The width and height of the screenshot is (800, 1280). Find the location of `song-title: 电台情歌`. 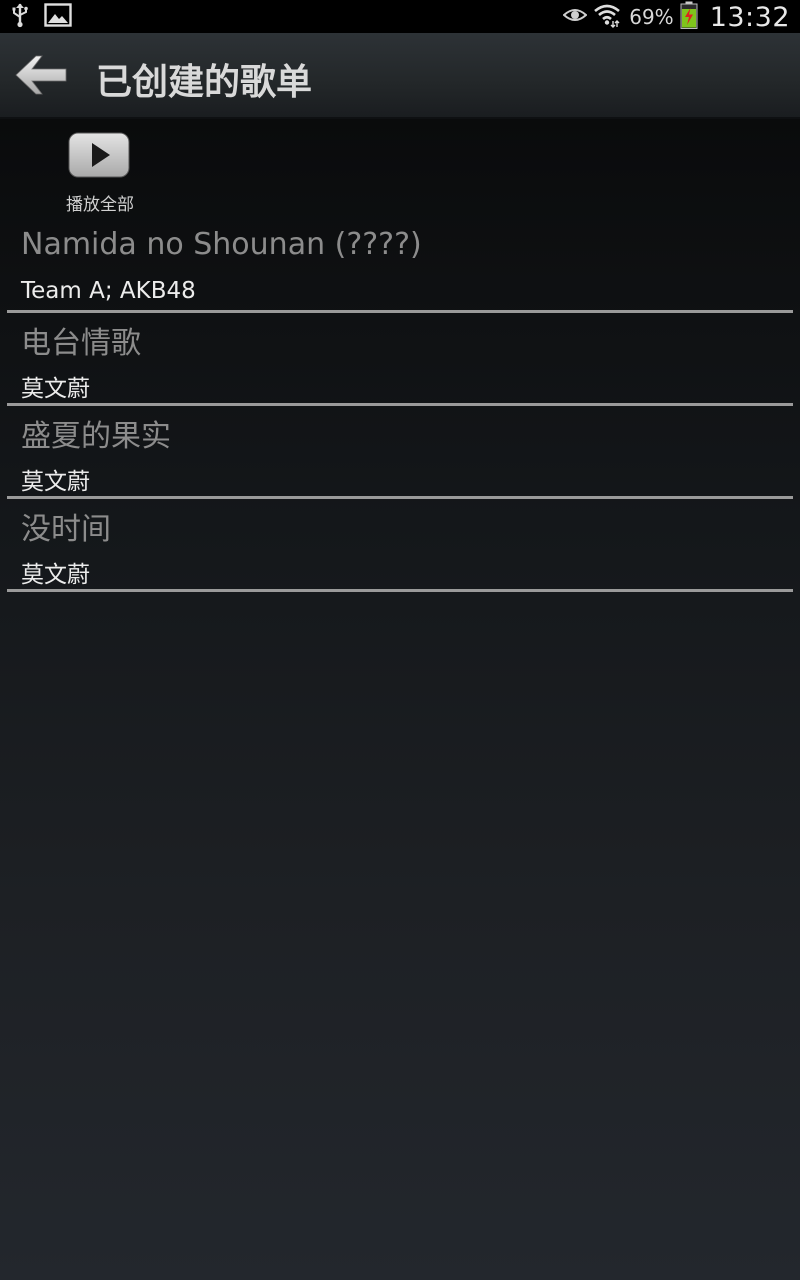

song-title: 电台情歌 is located at coordinates (81, 343).